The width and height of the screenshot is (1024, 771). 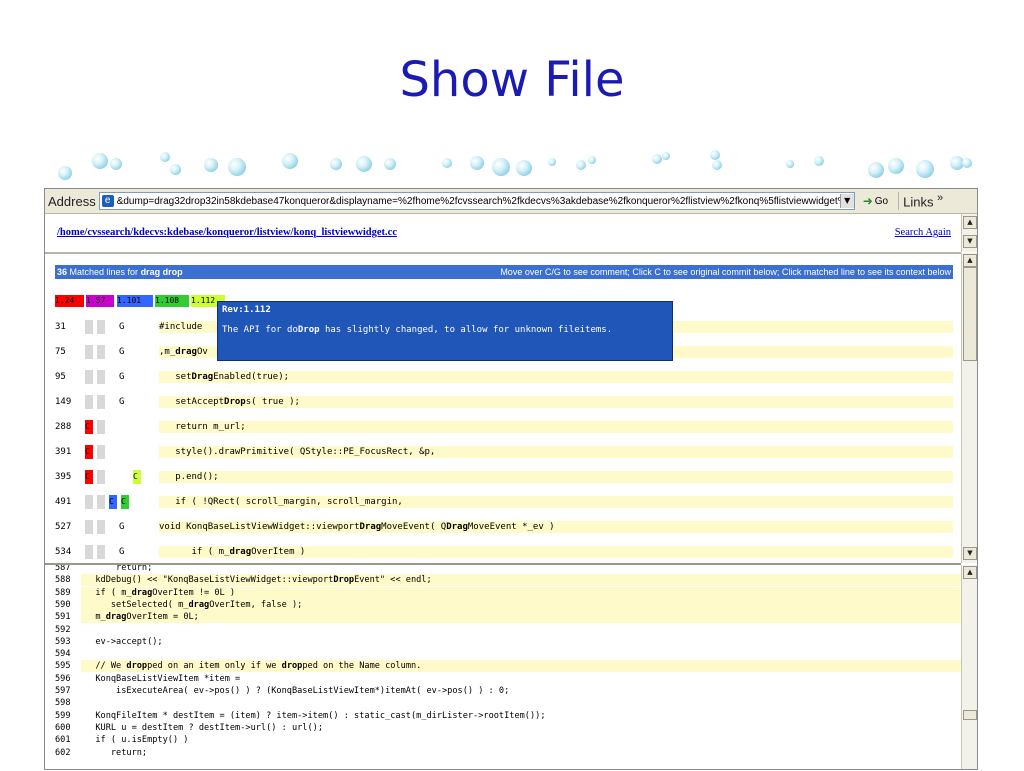 I want to click on line-number: 75, so click(x=60, y=352).